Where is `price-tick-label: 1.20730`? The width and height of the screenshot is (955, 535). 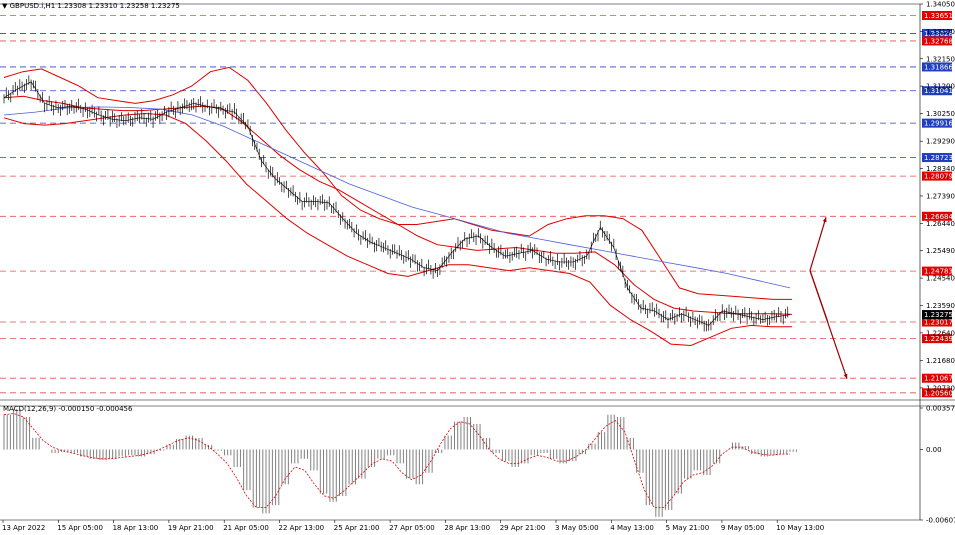 price-tick-label: 1.20730 is located at coordinates (940, 388).